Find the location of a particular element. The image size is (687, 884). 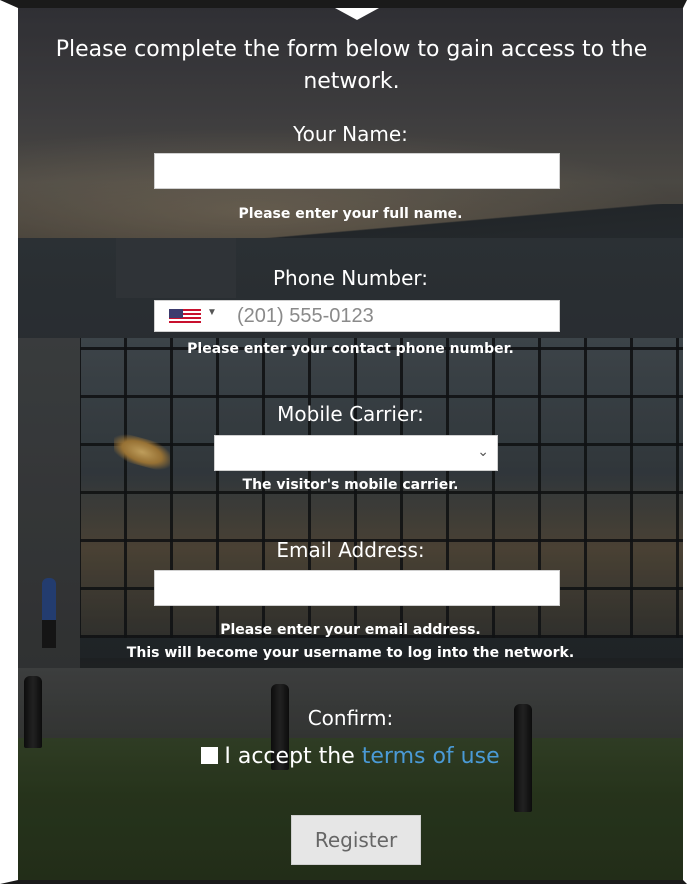

name-help: Please enter your full name. is located at coordinates (350, 214).